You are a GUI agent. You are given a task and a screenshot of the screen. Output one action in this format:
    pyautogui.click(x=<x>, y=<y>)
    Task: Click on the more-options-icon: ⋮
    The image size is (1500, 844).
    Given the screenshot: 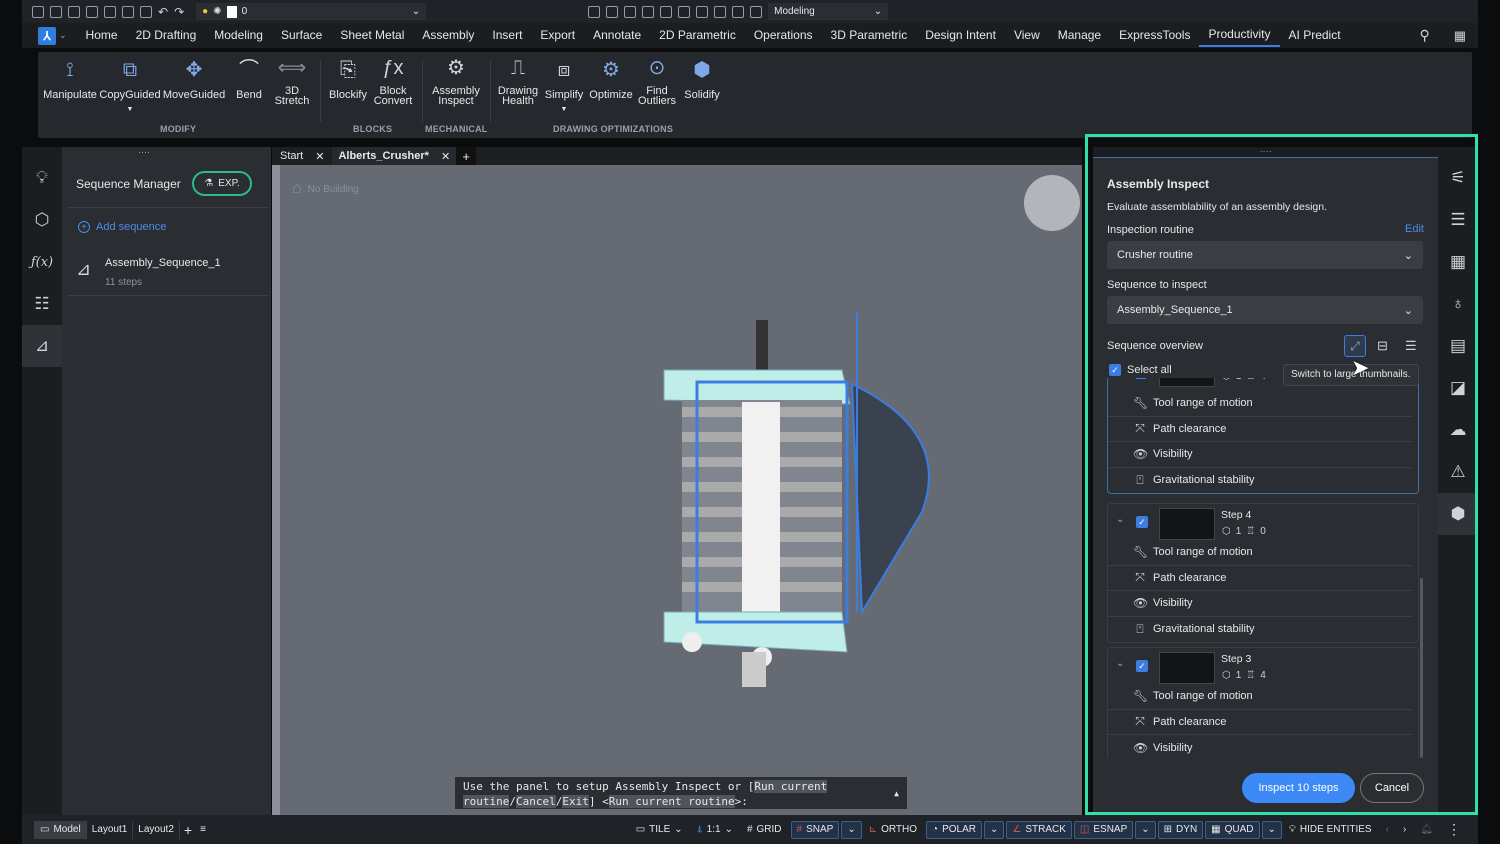 What is the action you would take?
    pyautogui.click(x=1454, y=830)
    